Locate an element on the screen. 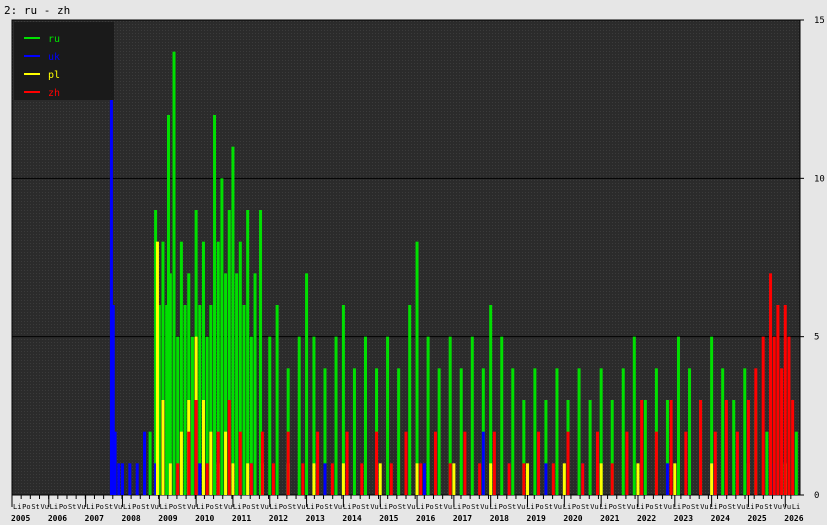  legend-label-ru: ru is located at coordinates (54, 39).